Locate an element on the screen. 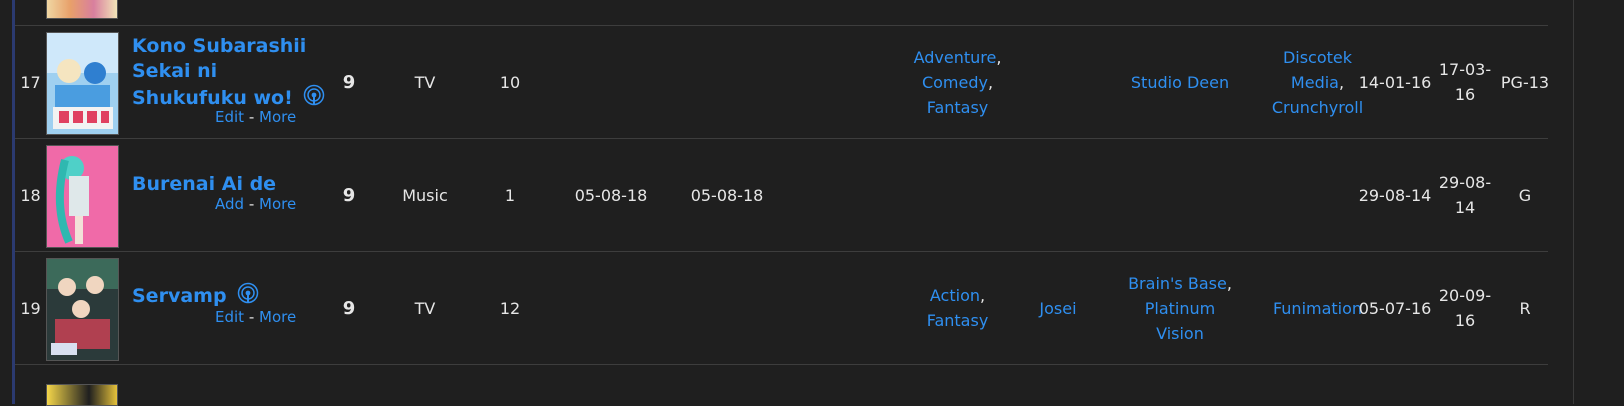 The height and width of the screenshot is (406, 1624). anime-title-link: Kono Subarashii Sekai ni Shukufuku wo! is located at coordinates (237, 73).